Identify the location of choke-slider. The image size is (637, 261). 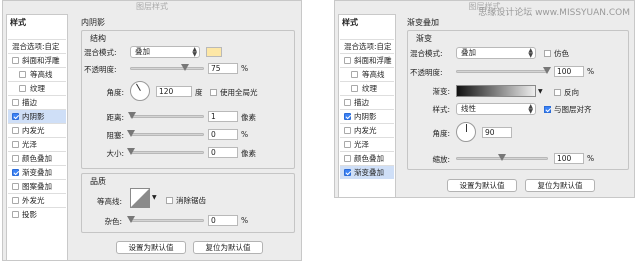
(165, 133).